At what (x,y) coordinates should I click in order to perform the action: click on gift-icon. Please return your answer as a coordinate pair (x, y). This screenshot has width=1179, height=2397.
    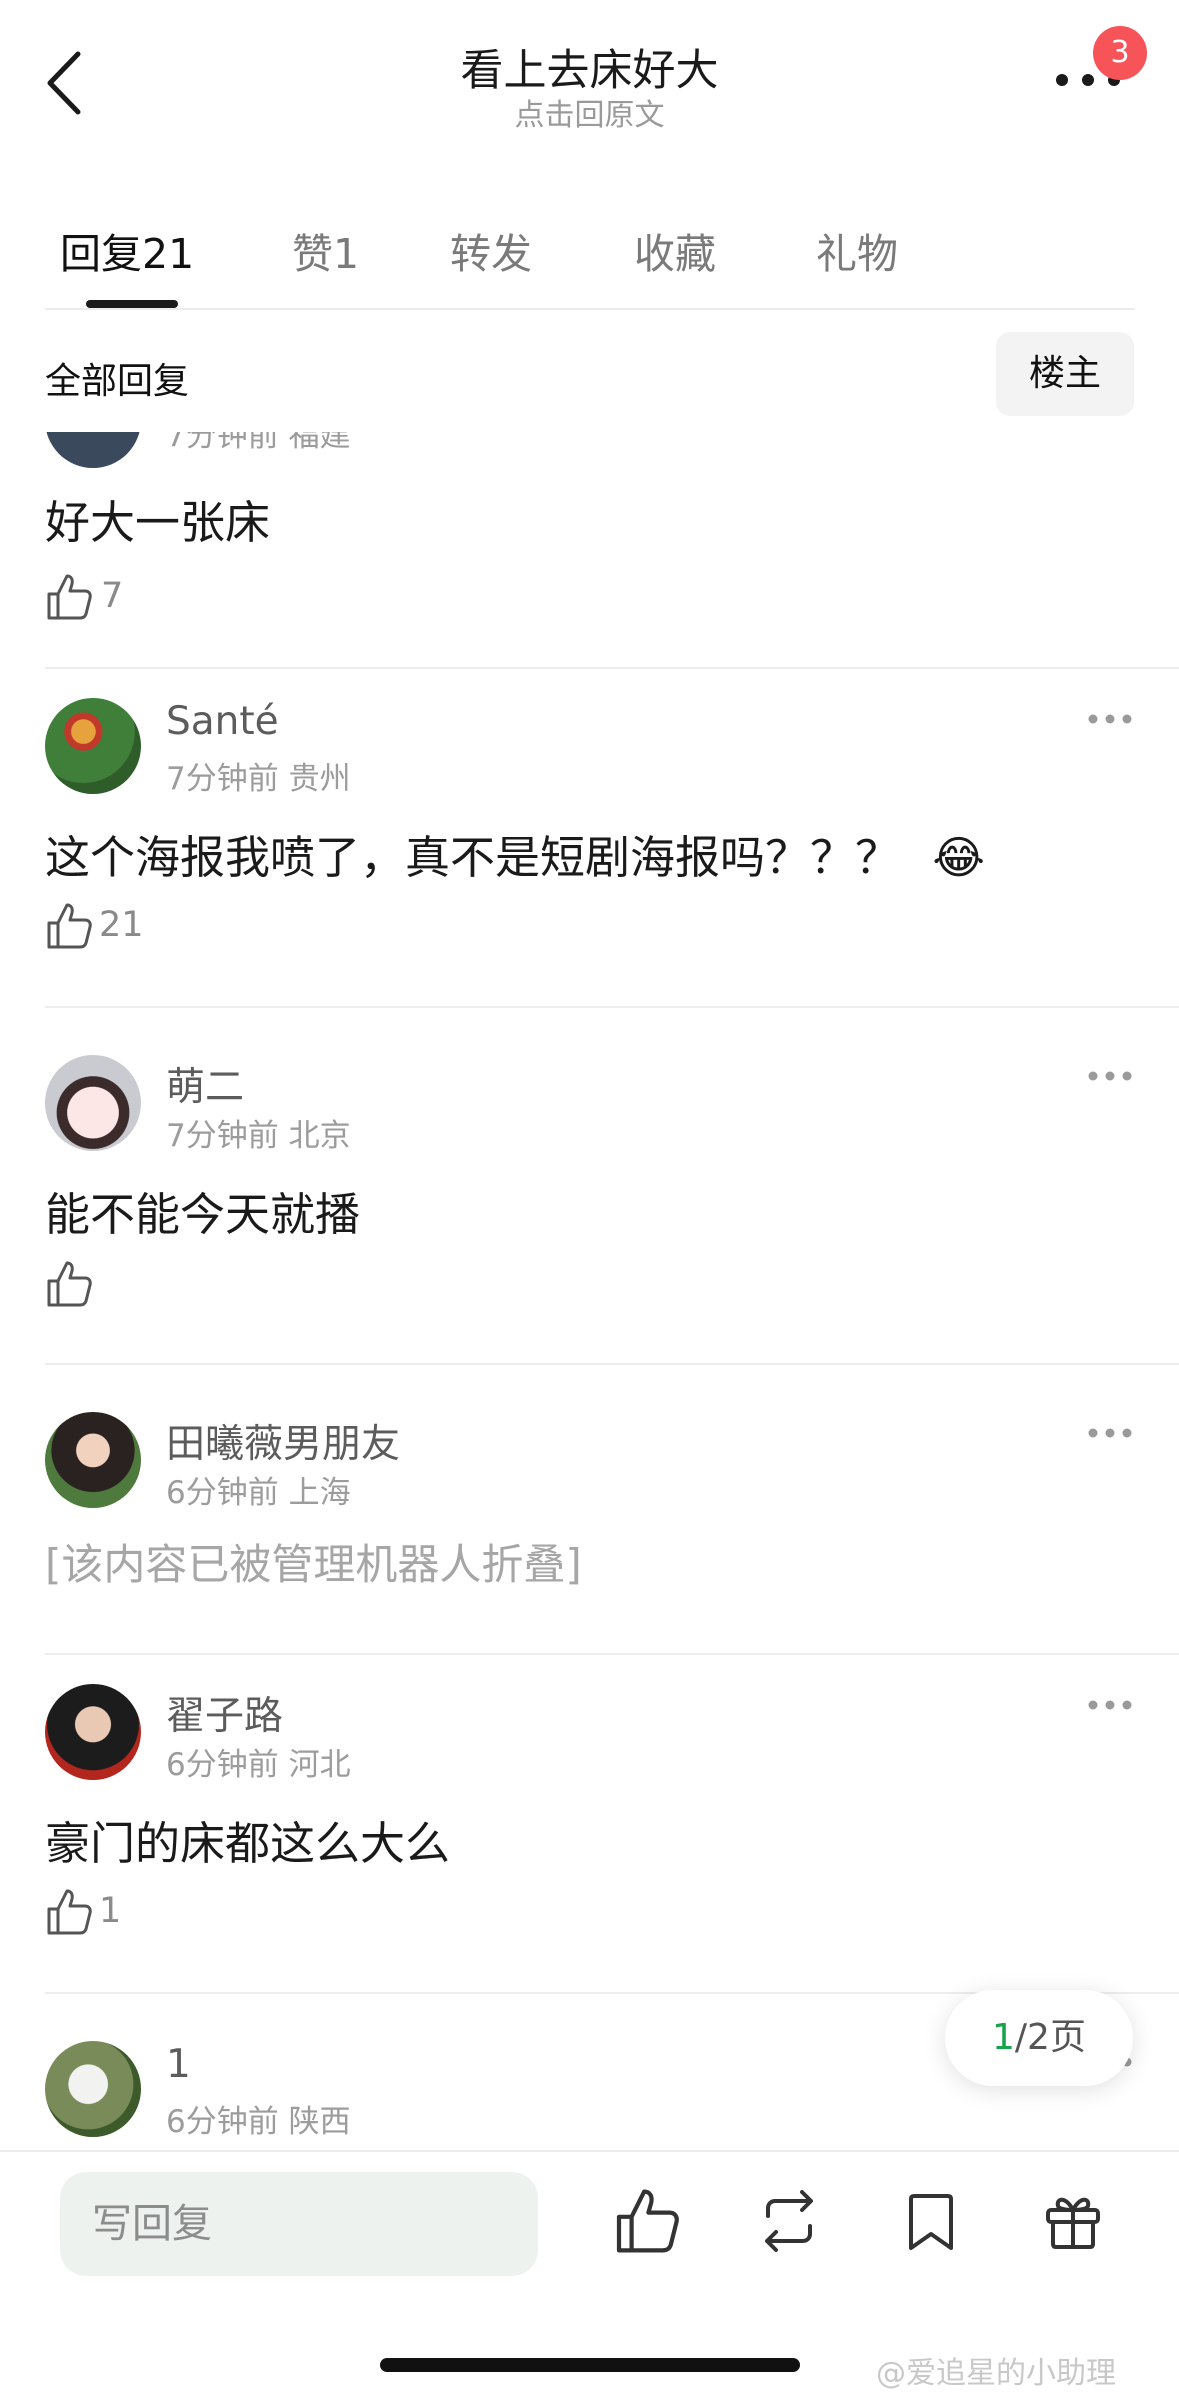
    Looking at the image, I should click on (1073, 2223).